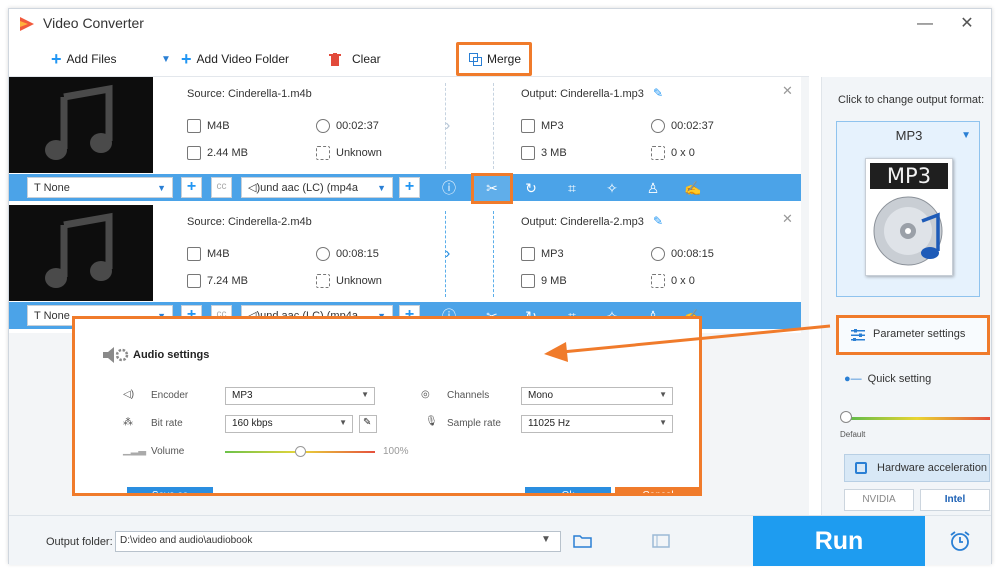  What do you see at coordinates (531, 188) in the screenshot?
I see `rotate-icon: ↻` at bounding box center [531, 188].